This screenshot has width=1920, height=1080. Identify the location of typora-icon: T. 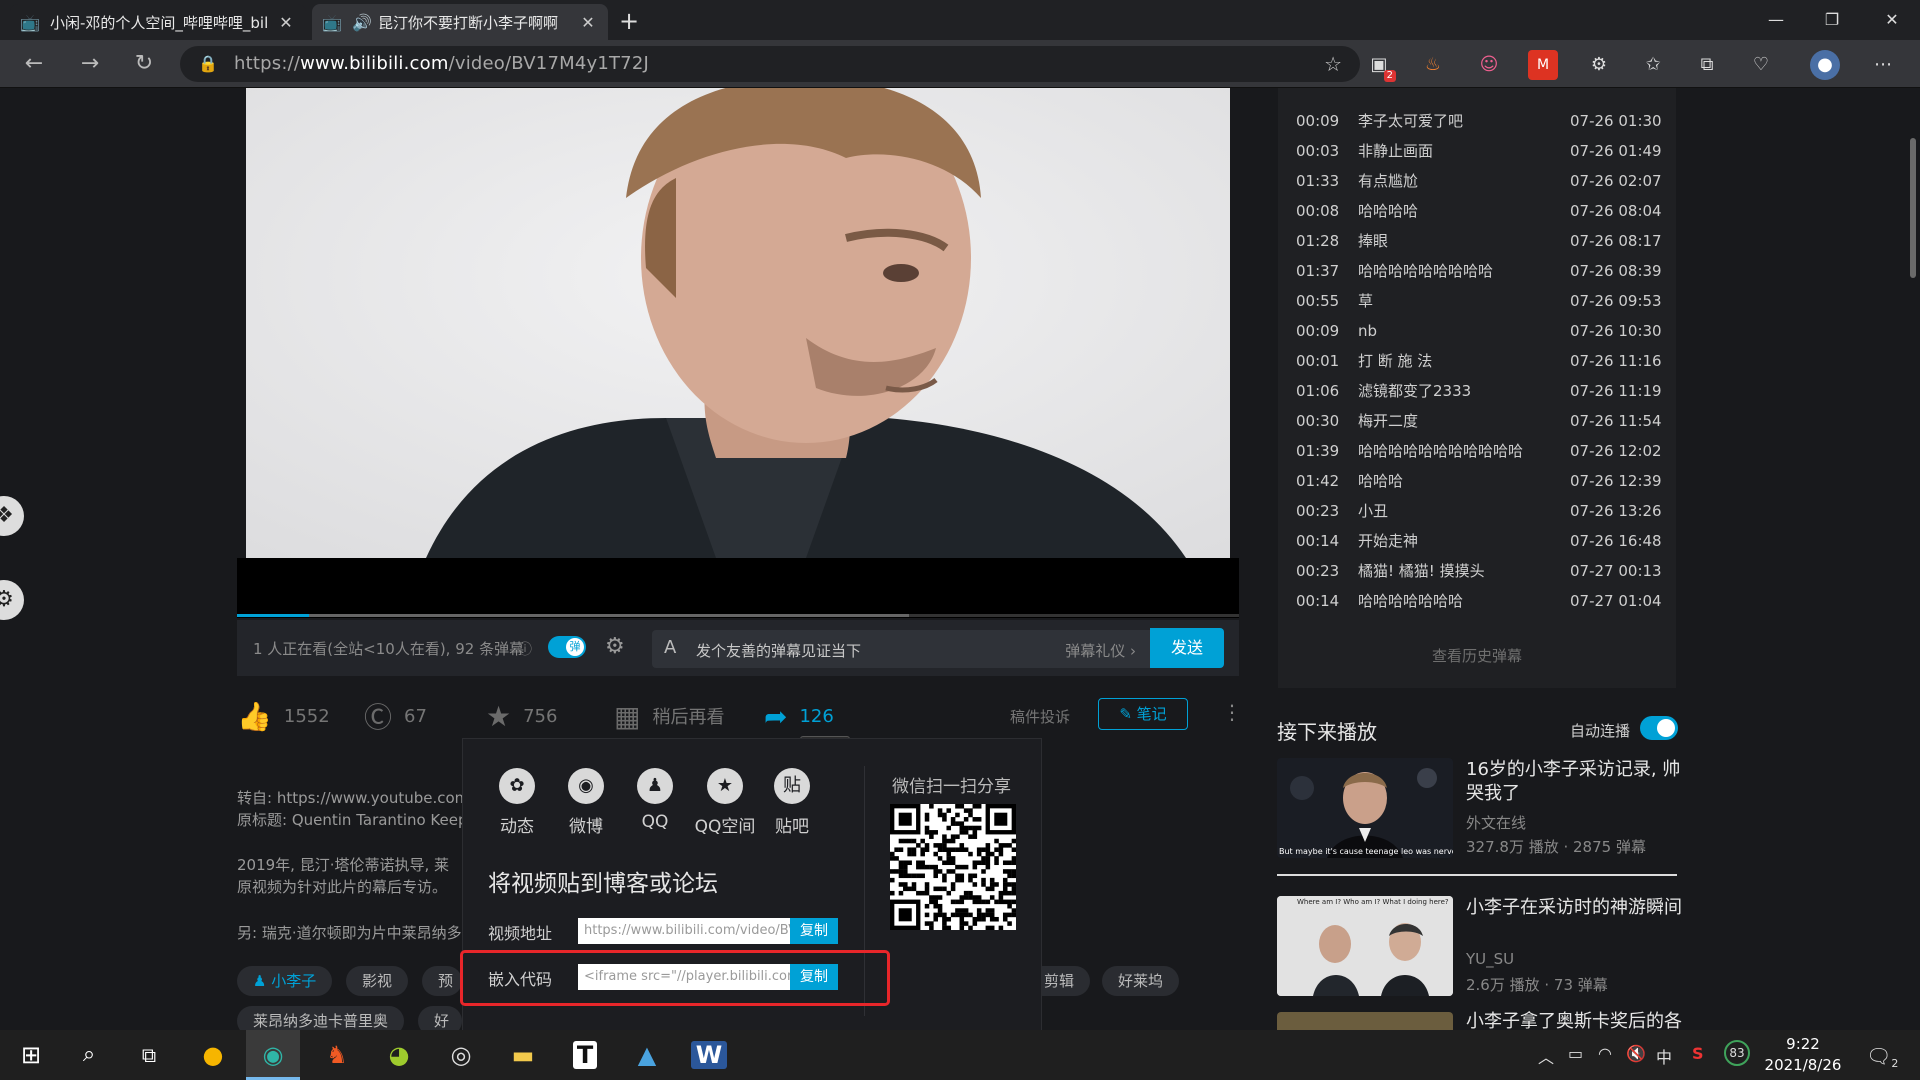
(585, 1055).